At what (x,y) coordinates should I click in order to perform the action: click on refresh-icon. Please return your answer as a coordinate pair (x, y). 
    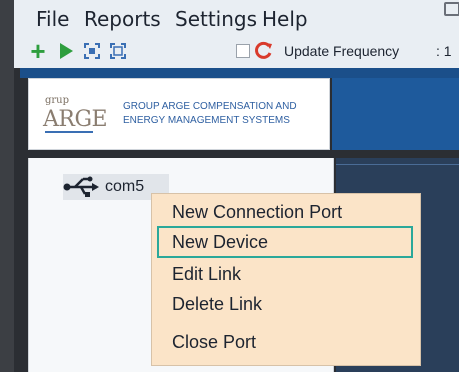
    Looking at the image, I should click on (264, 51).